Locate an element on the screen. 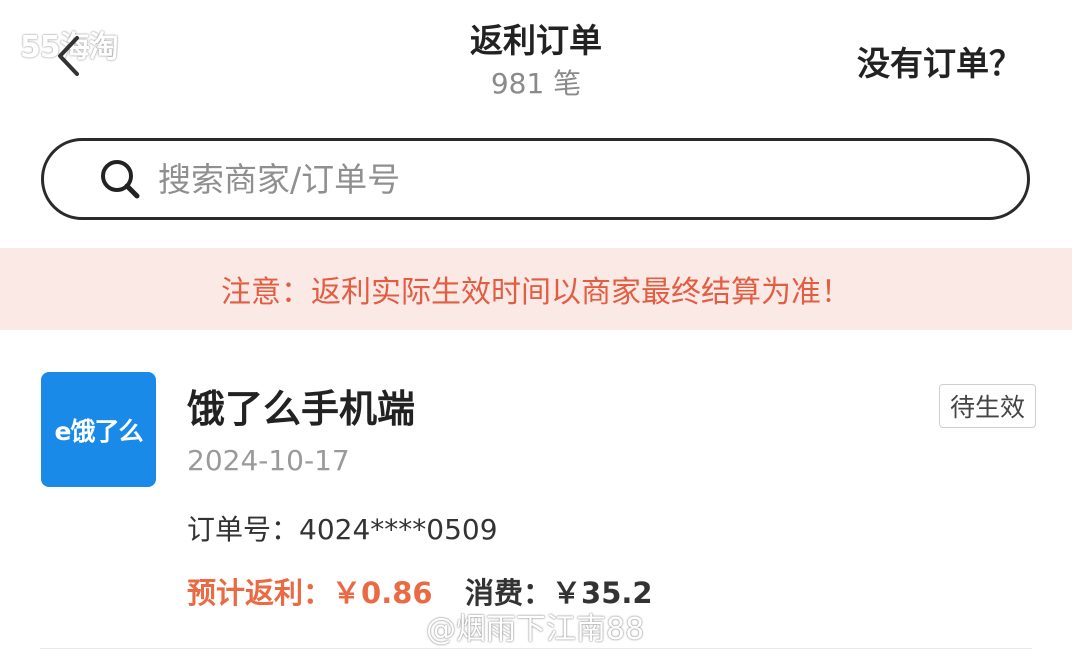  order-number: 订单号：4024****0509 is located at coordinates (342, 528).